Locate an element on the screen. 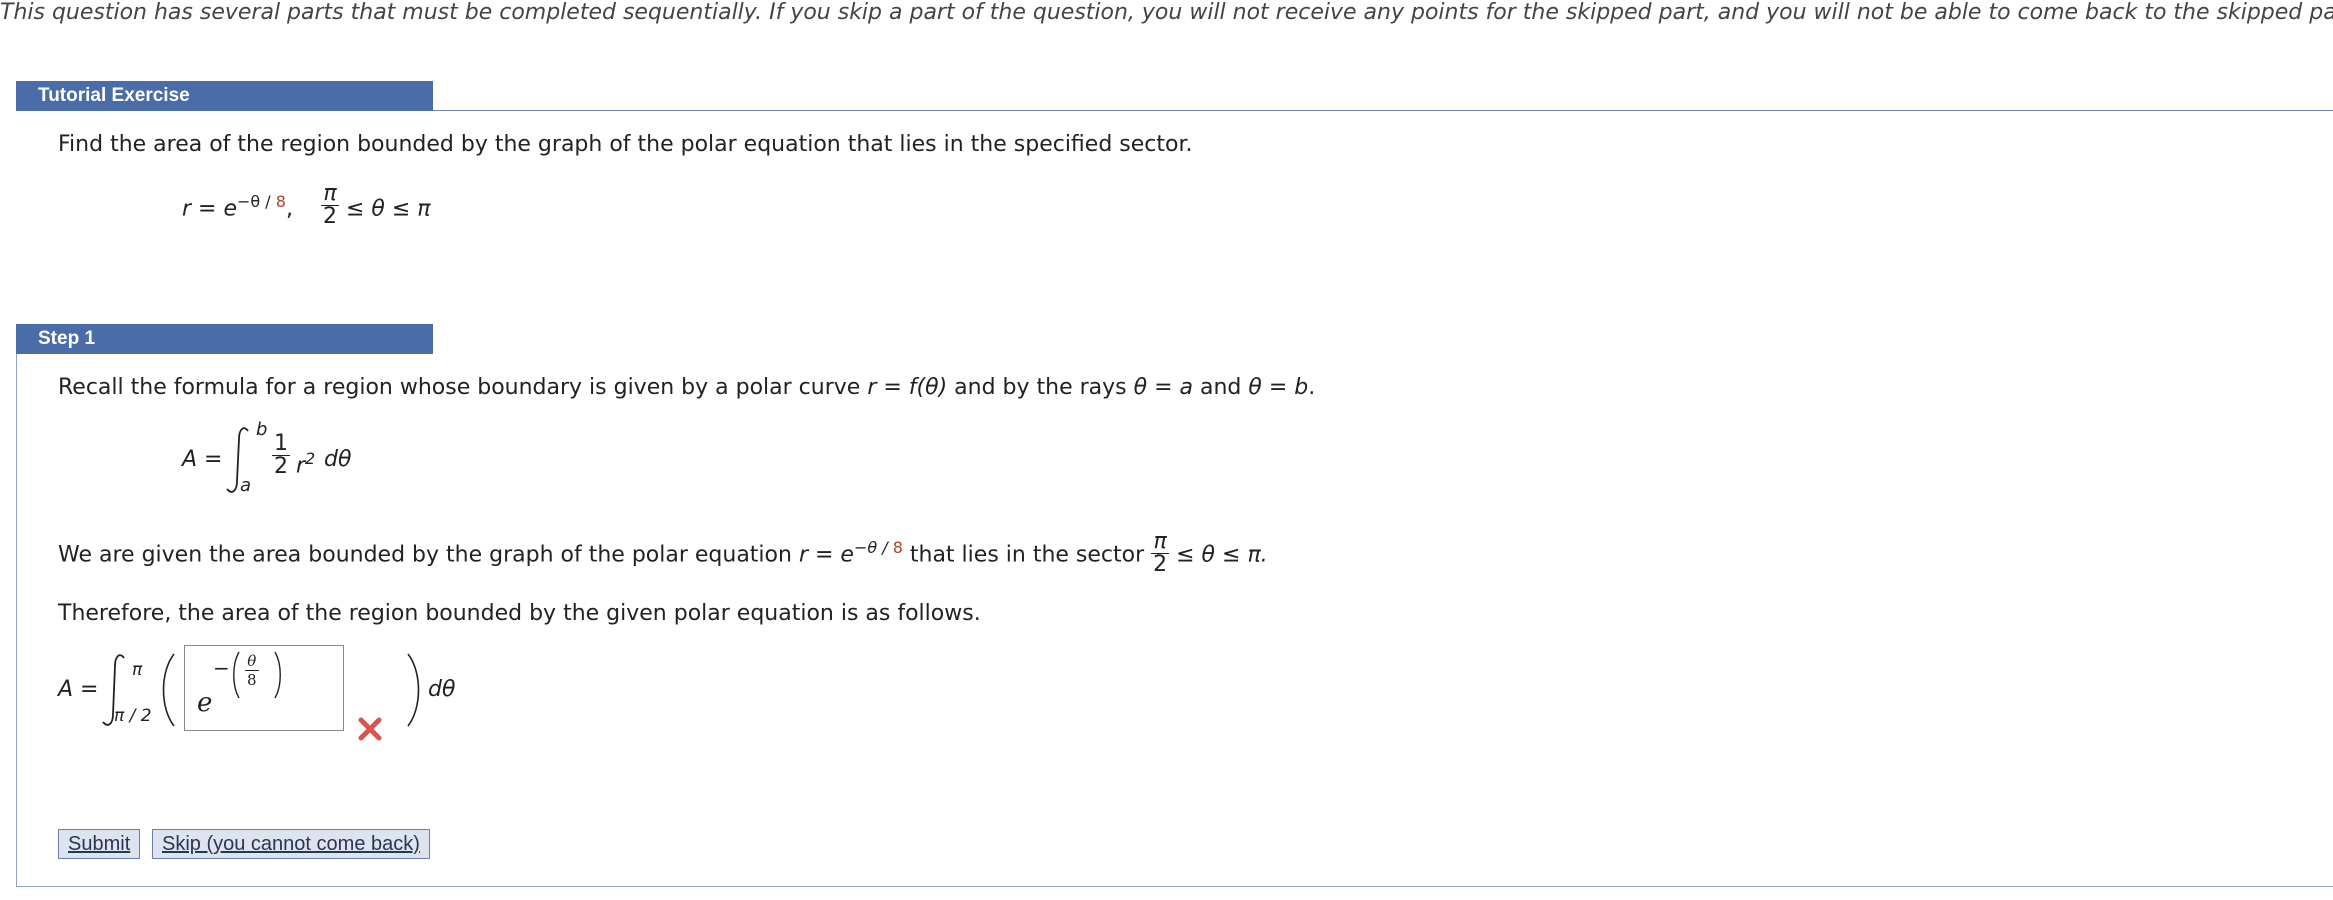 This screenshot has height=900, width=2333. recall-text-4: . is located at coordinates (1312, 387).